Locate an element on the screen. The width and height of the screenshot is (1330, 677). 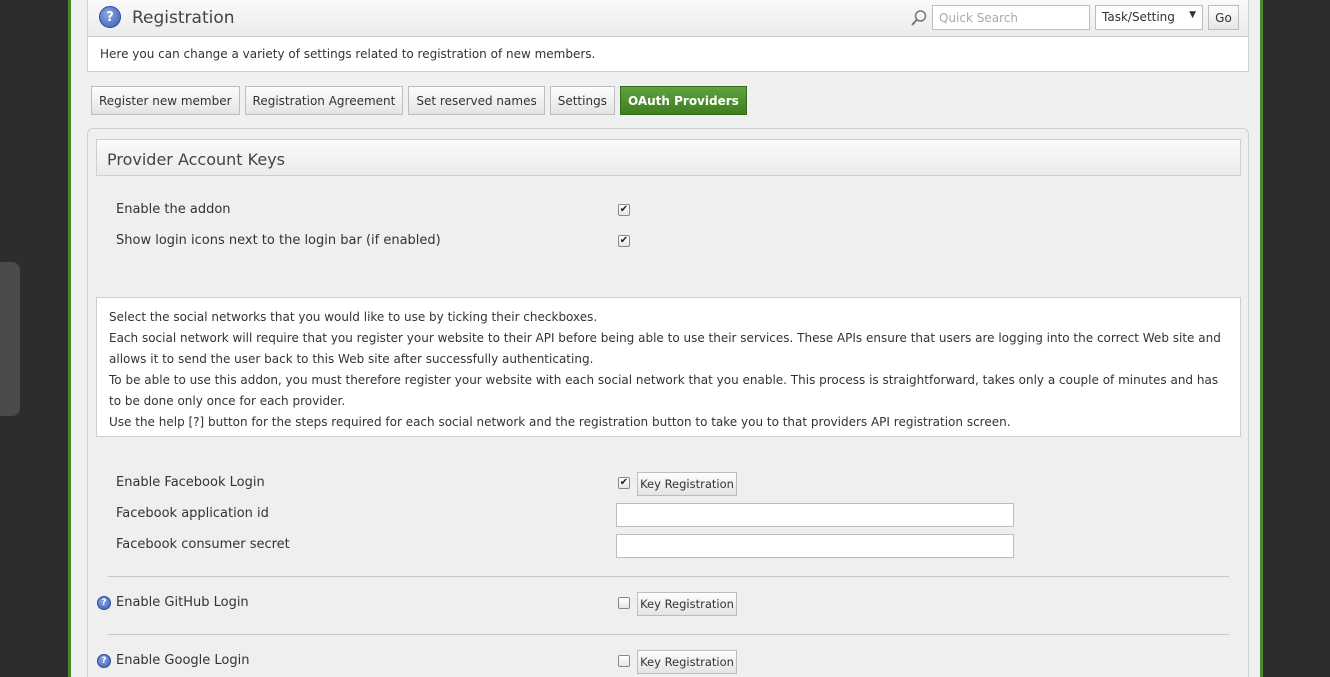
enable-addon-label: Enable the addon is located at coordinates (173, 209).